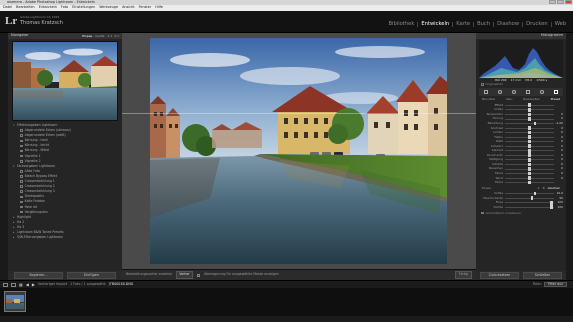  Describe the element at coordinates (484, 24) in the screenshot. I see `module-buch: Buch` at that location.